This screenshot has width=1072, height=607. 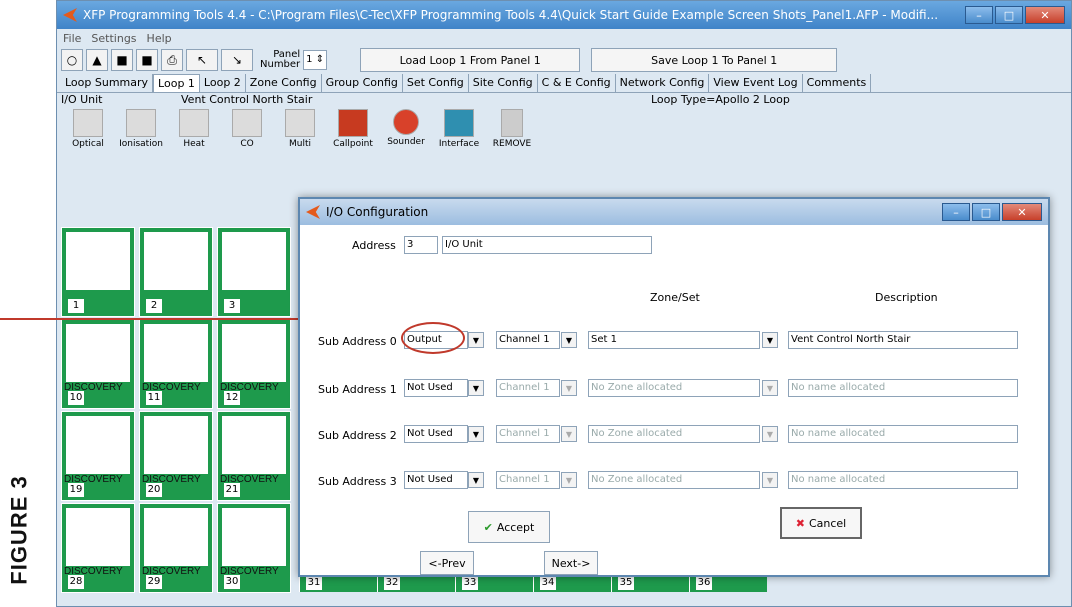 I want to click on device-cell: DISCOVERY 19, so click(x=98, y=456).